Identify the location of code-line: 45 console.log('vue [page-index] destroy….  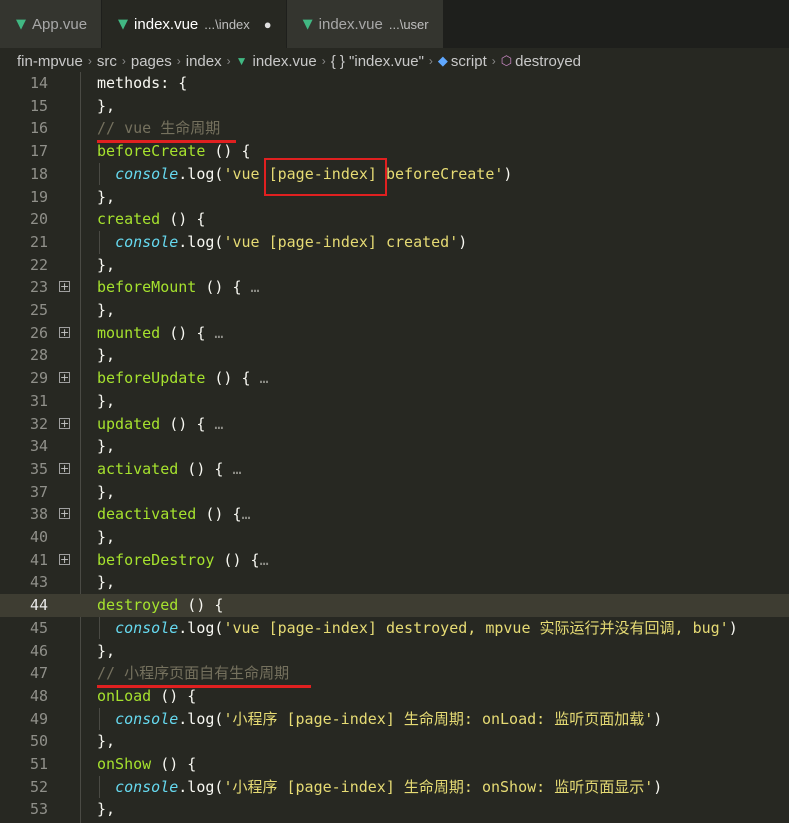
(394, 628).